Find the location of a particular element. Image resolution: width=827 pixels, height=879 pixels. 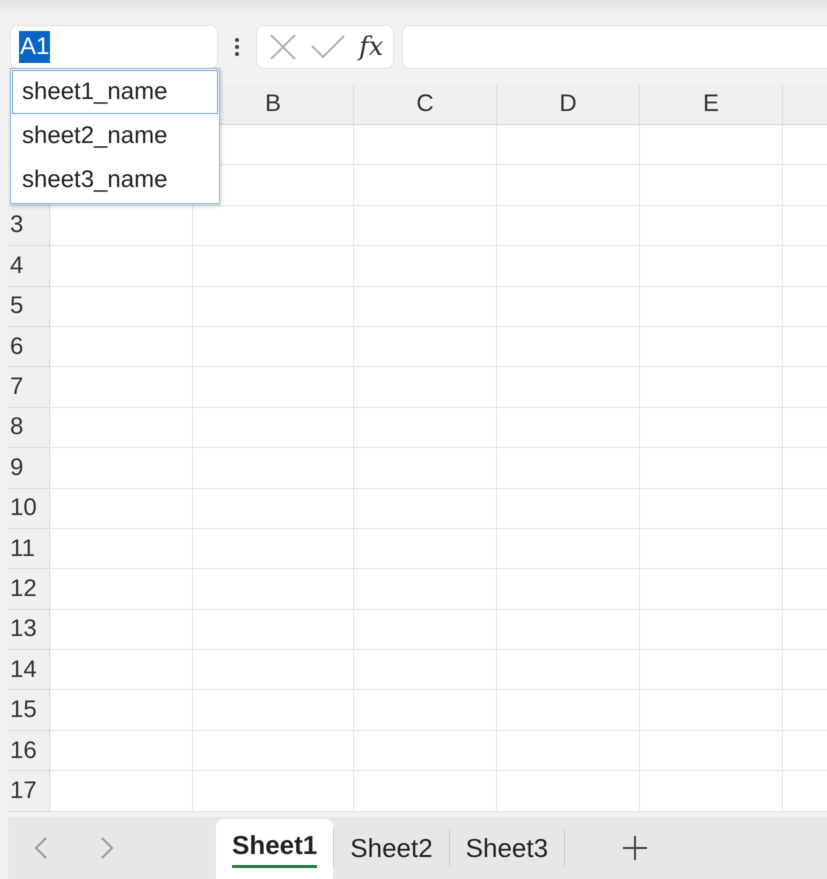

name-box: A1 is located at coordinates (114, 47).